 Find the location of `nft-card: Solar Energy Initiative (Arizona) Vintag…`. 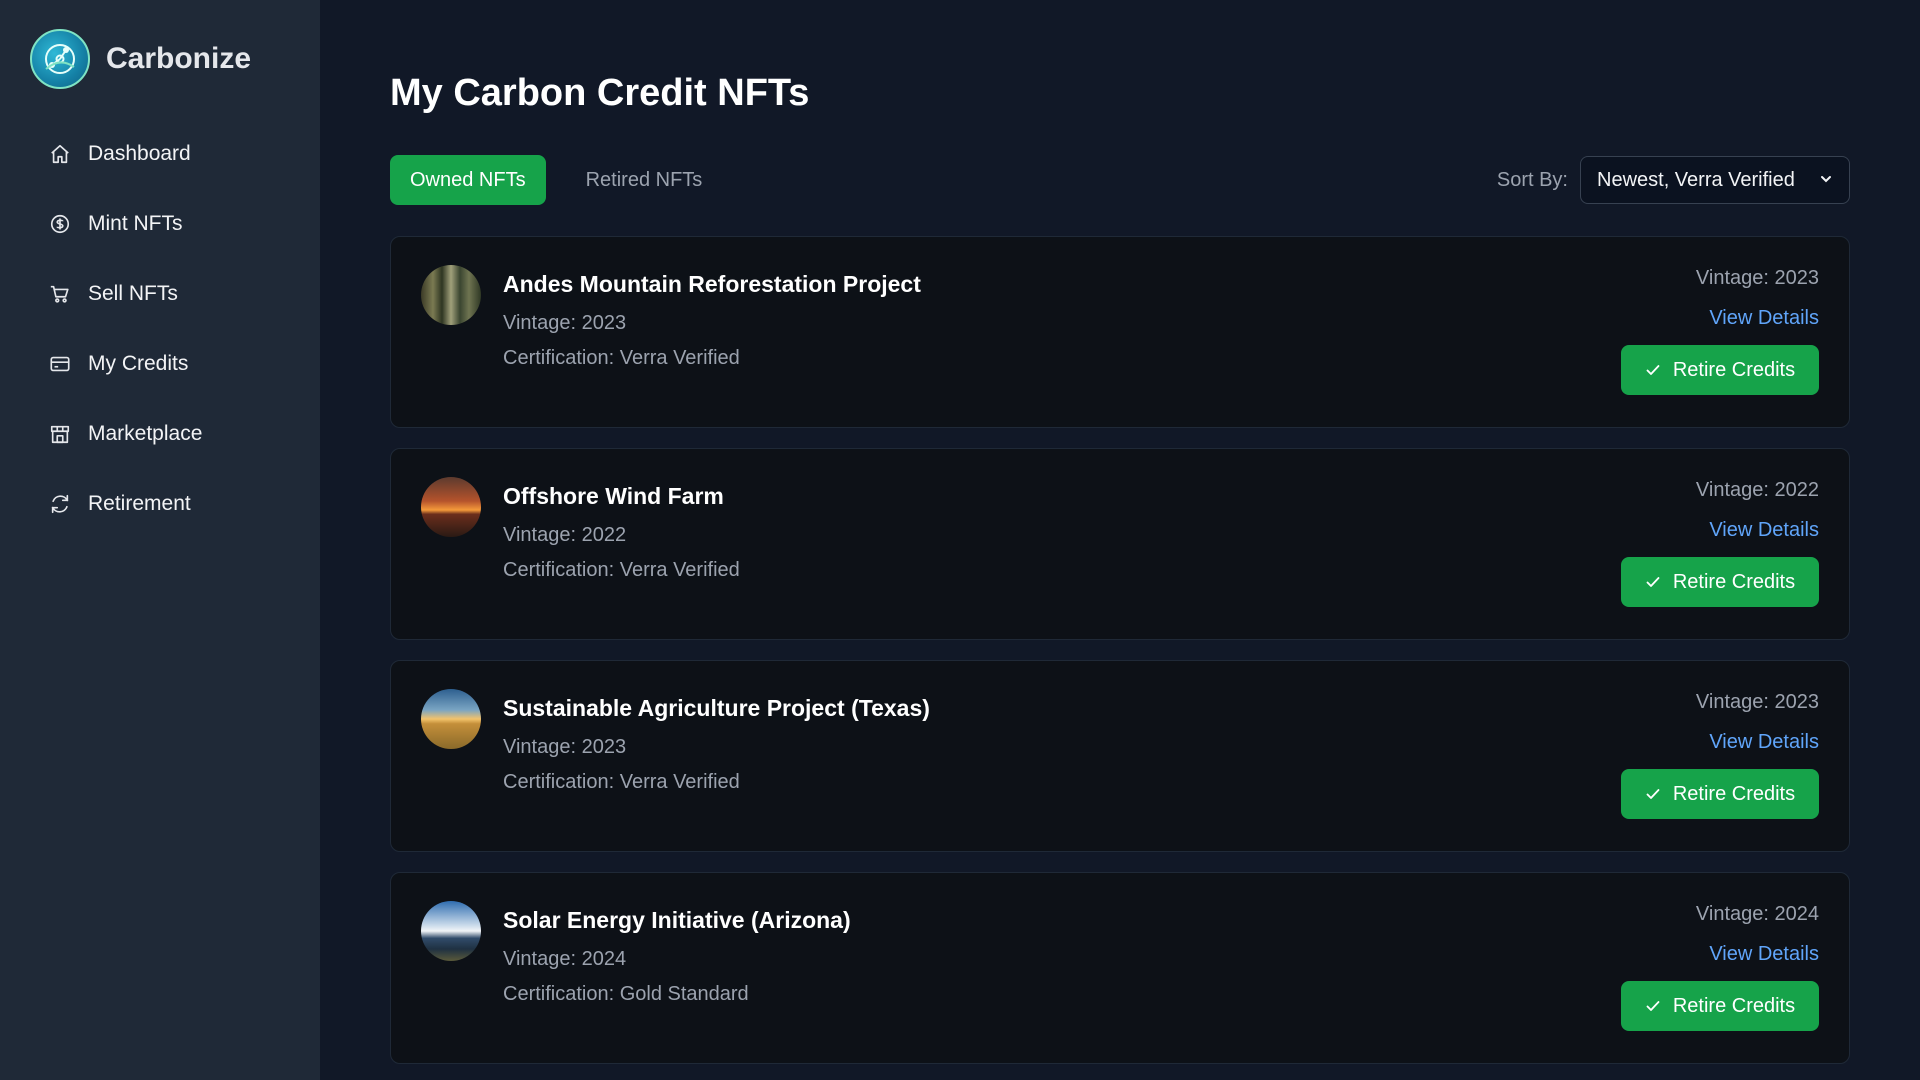

nft-card: Solar Energy Initiative (Arizona) Vintag… is located at coordinates (1120, 968).